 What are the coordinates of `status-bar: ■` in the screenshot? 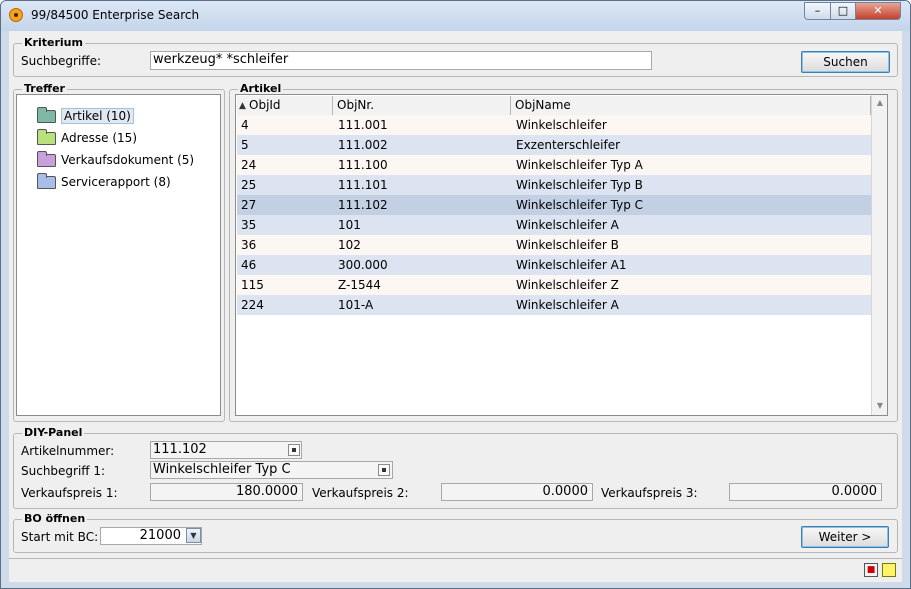 It's located at (455, 570).